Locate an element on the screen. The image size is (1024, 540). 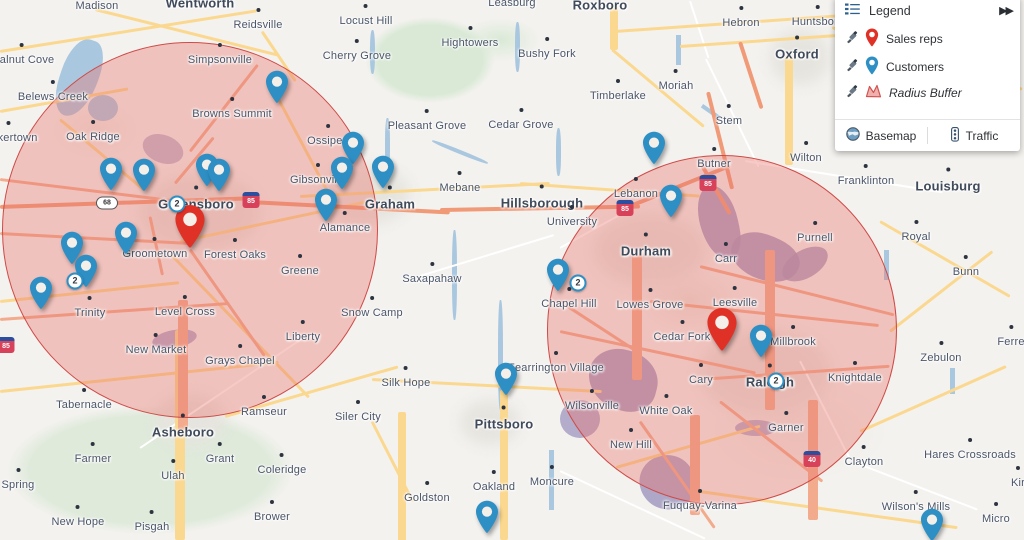
collapse-right-icon: ▶▶ is located at coordinates (1006, 10).